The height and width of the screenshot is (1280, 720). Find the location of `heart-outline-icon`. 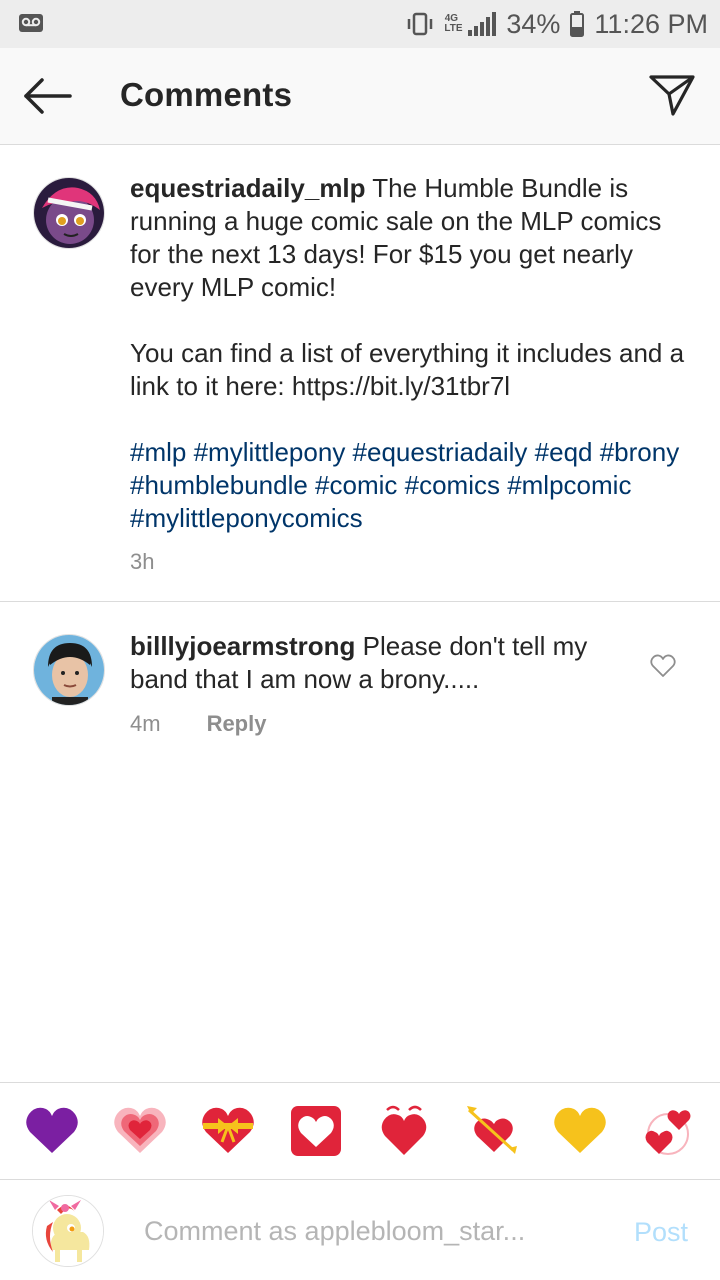

heart-outline-icon is located at coordinates (663, 666).